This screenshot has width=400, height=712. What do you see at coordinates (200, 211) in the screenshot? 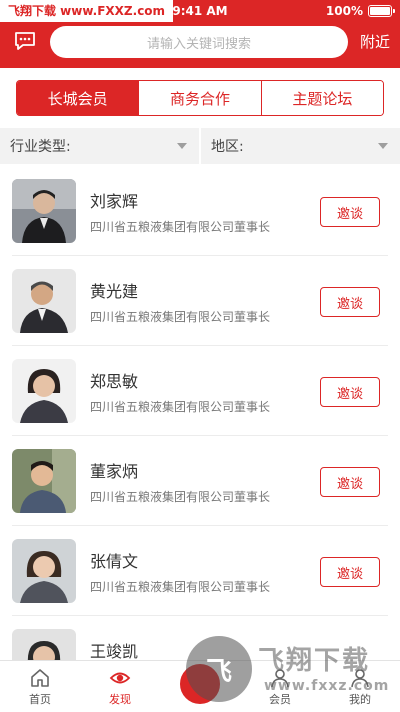
I see `list-item: 刘家辉 四川省五粮液集团有限公司董事长 邀谈` at bounding box center [200, 211].